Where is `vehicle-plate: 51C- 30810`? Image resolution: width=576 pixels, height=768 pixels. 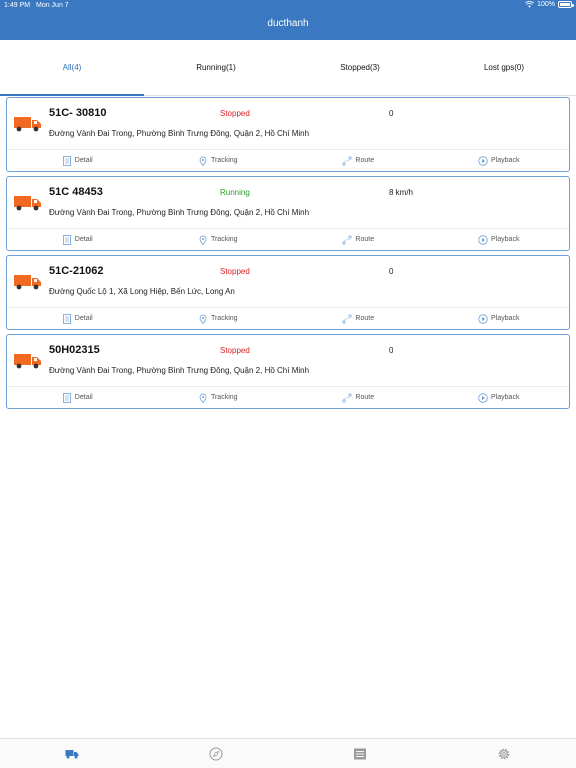
vehicle-plate: 51C- 30810 is located at coordinates (78, 113).